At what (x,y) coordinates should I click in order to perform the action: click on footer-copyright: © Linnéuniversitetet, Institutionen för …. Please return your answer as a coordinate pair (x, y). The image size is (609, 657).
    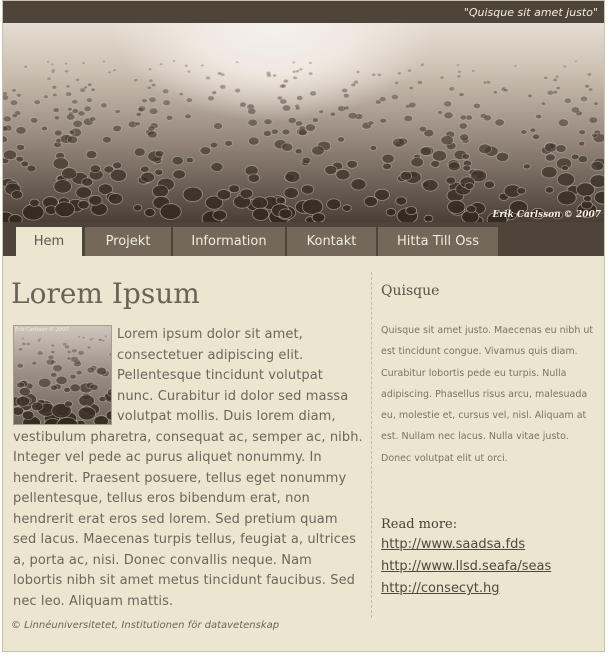
    Looking at the image, I should click on (145, 625).